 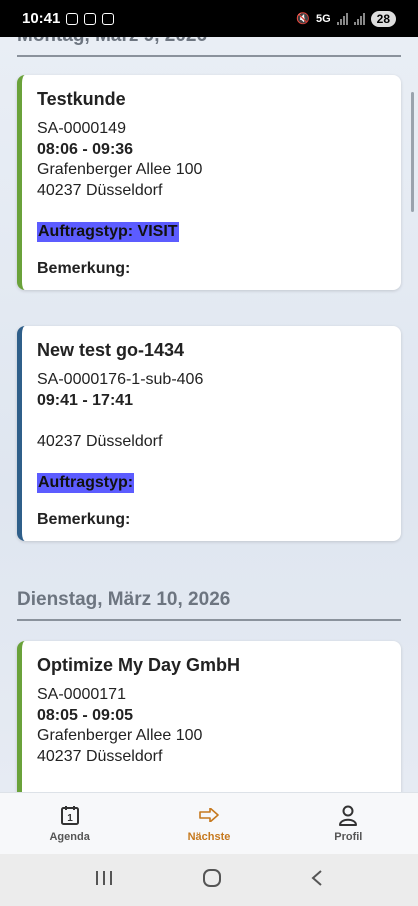 I want to click on person-icon, so click(x=348, y=815).